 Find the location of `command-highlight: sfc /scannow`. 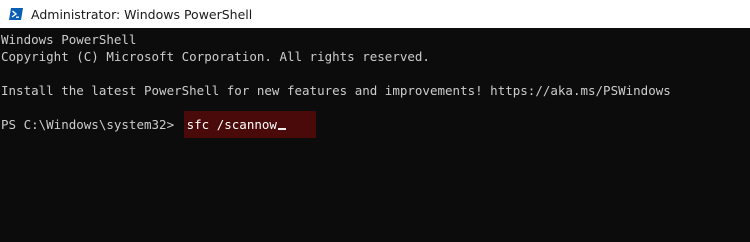

command-highlight: sfc /scannow is located at coordinates (249, 124).